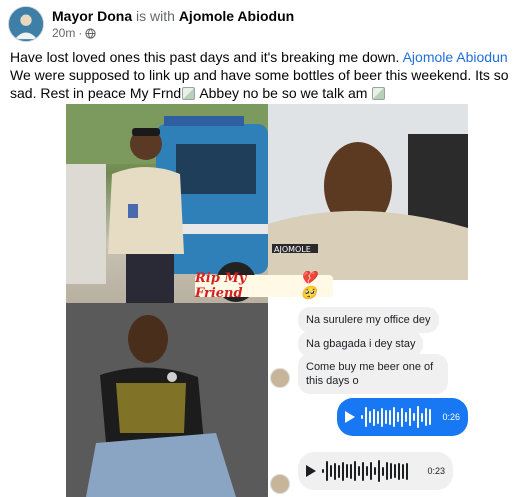 Image resolution: width=521 pixels, height=497 pixels. Describe the element at coordinates (455, 57) in the screenshot. I see `mention-link: Ajomole Abiodun` at that location.